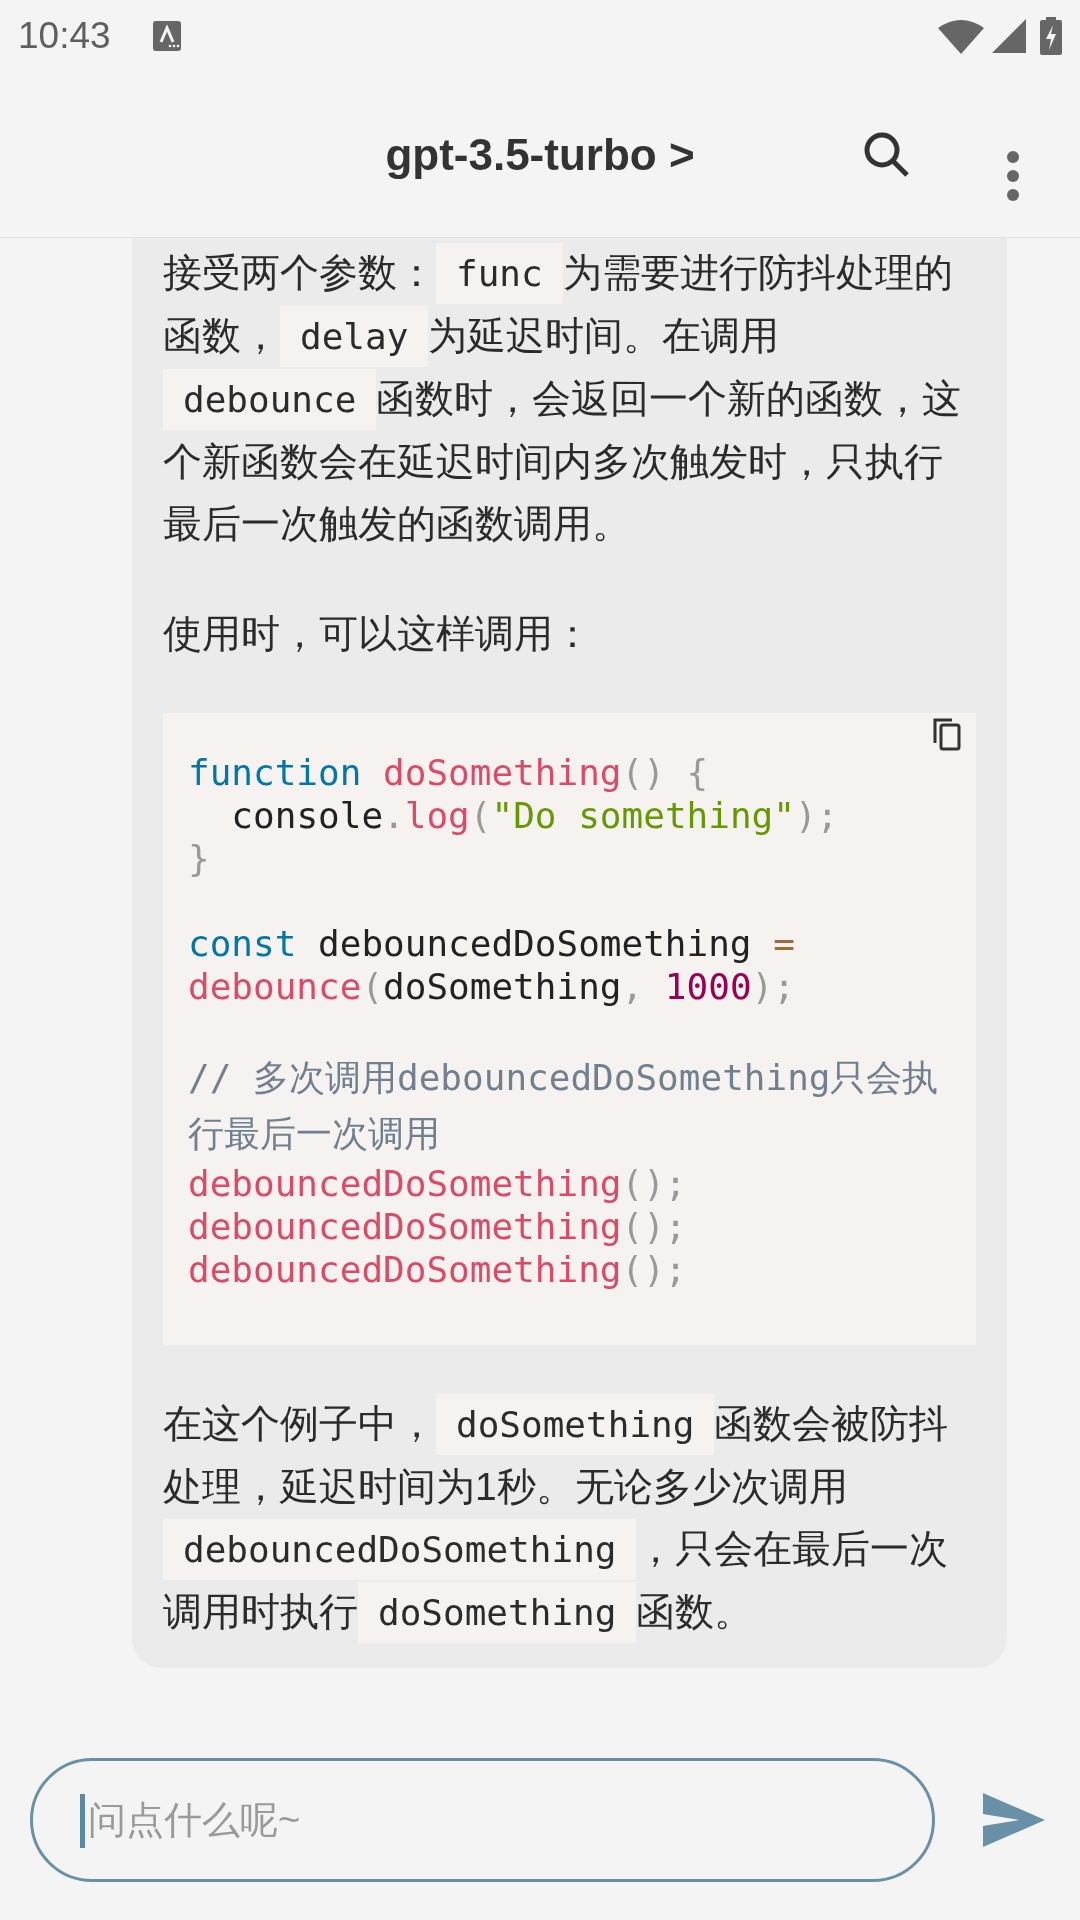 The width and height of the screenshot is (1080, 1920). What do you see at coordinates (166, 36) in the screenshot?
I see `notification-icon` at bounding box center [166, 36].